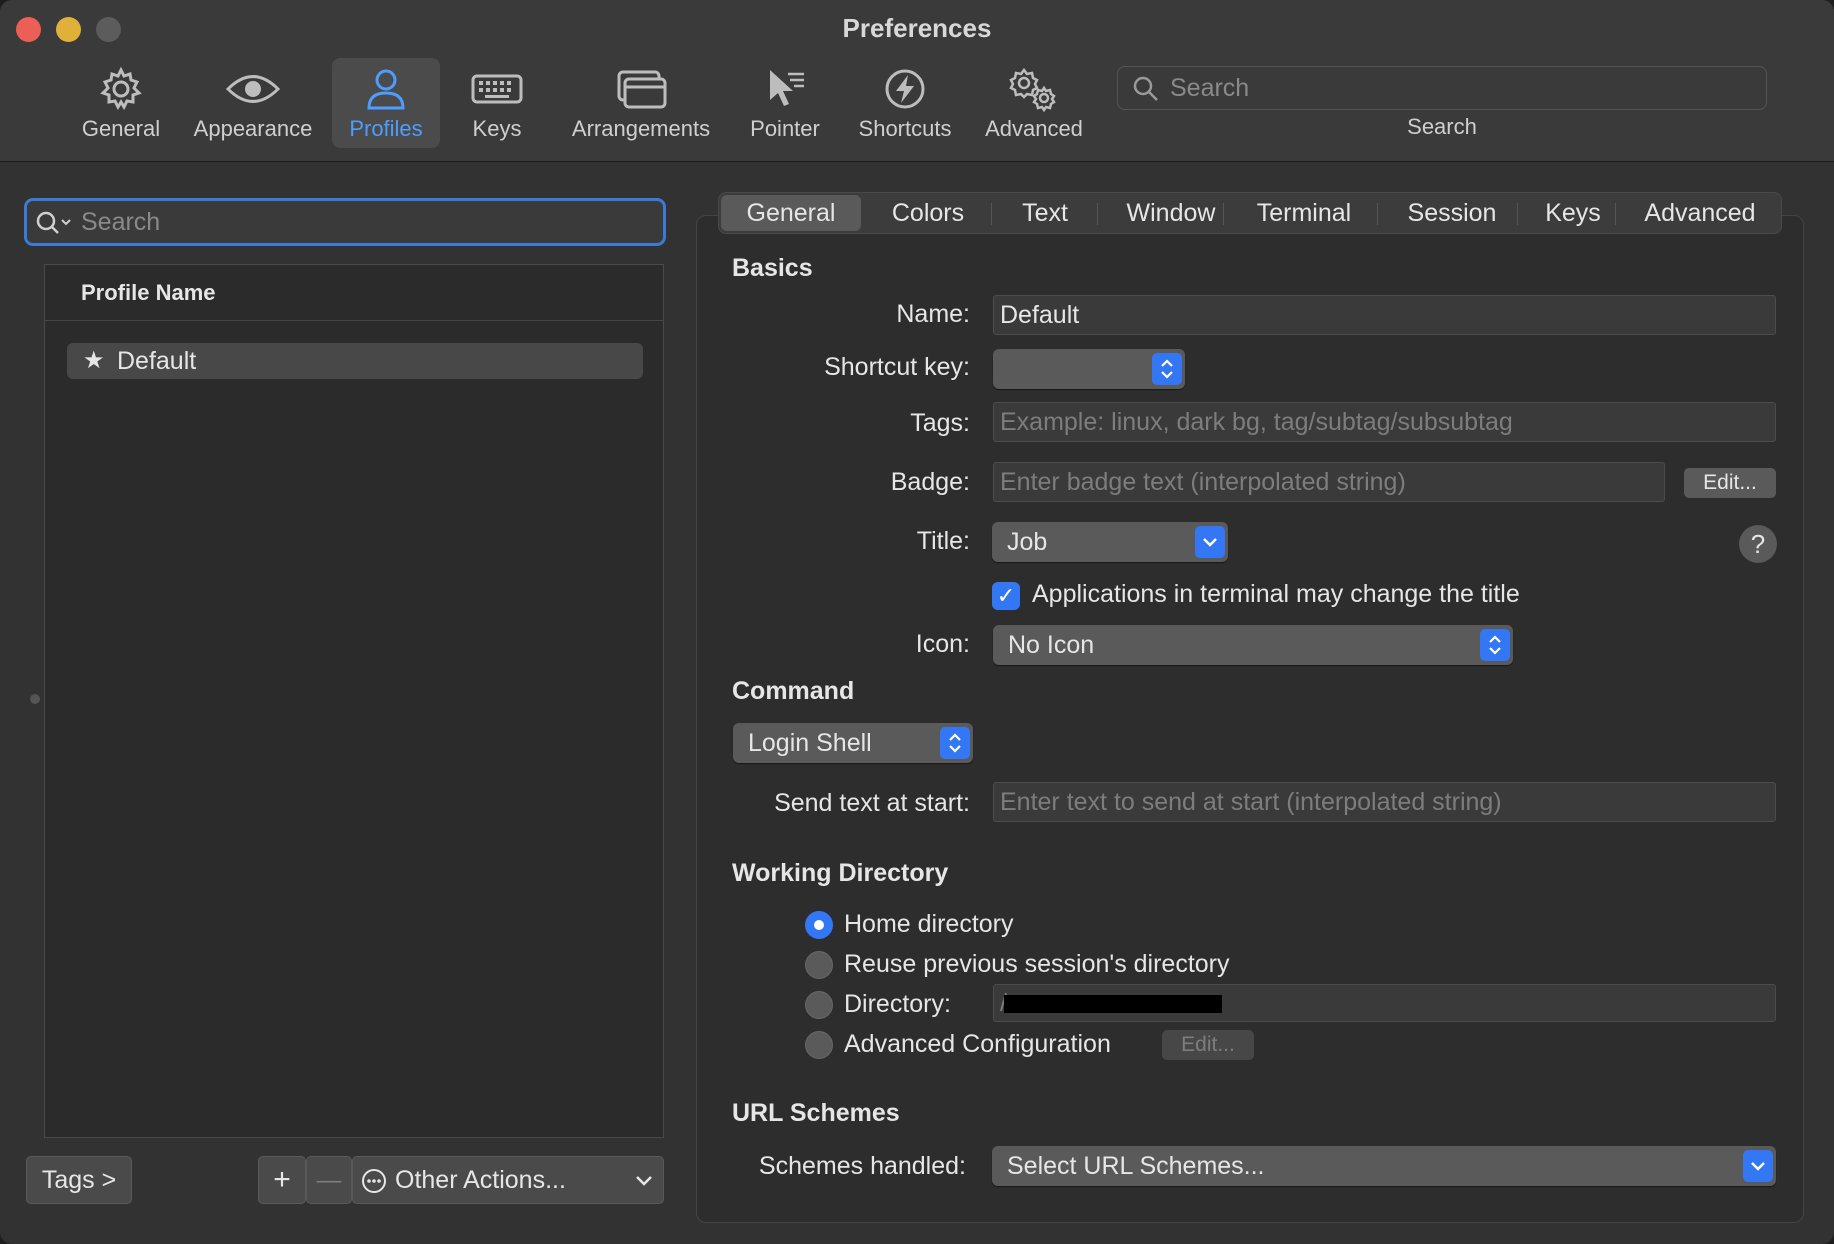  Describe the element at coordinates (810, 743) in the screenshot. I see `command-value: Login Shell` at that location.